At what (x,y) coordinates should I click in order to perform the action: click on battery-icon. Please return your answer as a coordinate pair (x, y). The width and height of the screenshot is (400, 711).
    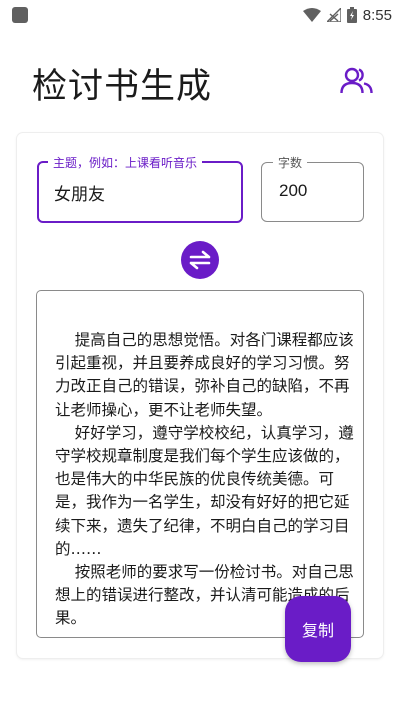
    Looking at the image, I should click on (351, 15).